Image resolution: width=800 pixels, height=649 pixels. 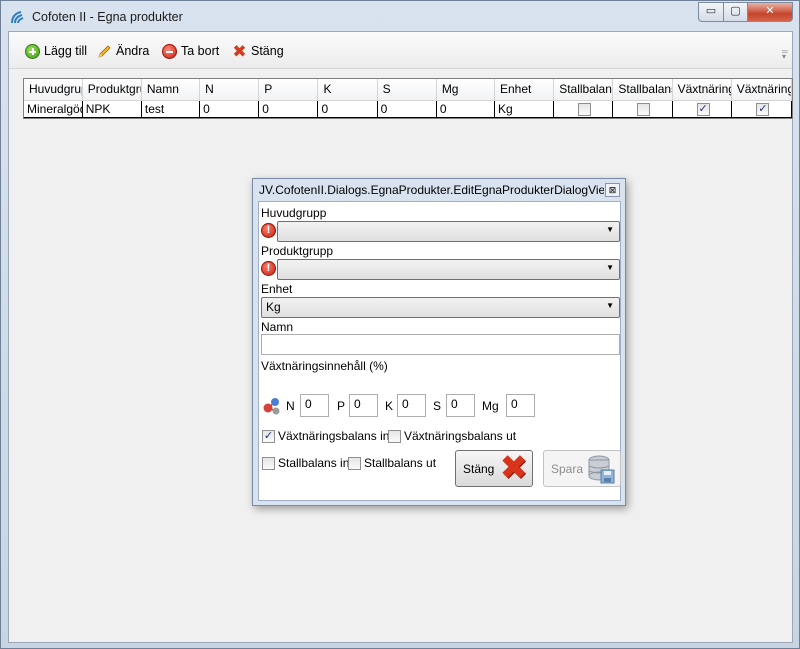 I want to click on cell-huvudgrupp: Mineralgödsel, so click(x=53, y=109).